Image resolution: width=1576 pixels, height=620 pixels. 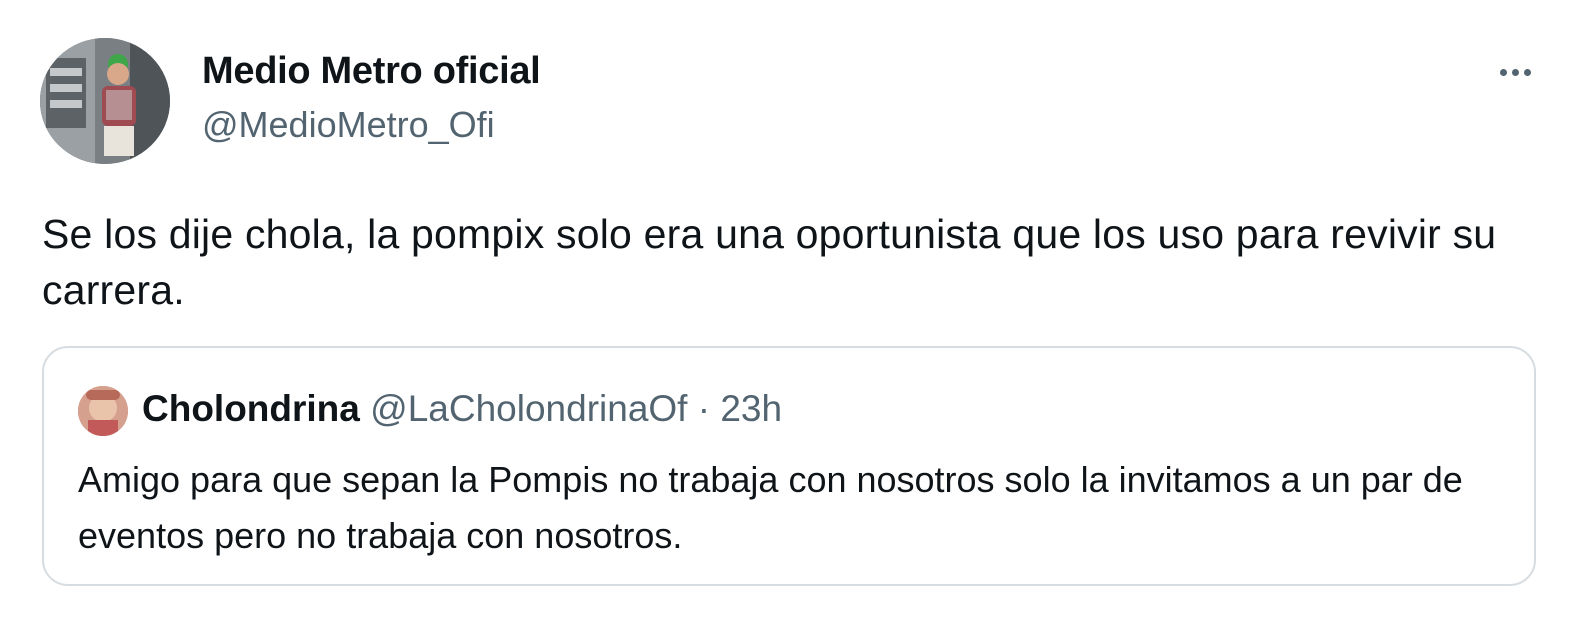 What do you see at coordinates (251, 408) in the screenshot?
I see `quoted-author-display-name: Cholondrina` at bounding box center [251, 408].